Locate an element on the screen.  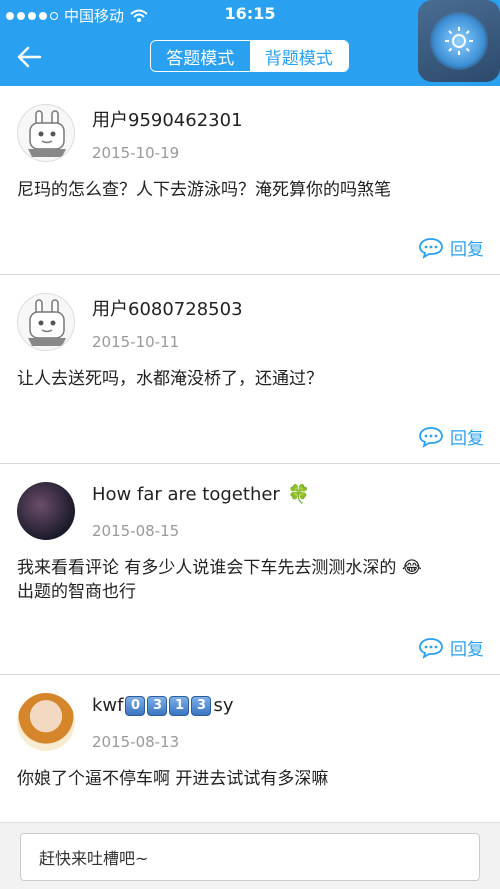
comment-input-bar: 赶快来吐槽吧~ is located at coordinates (250, 855).